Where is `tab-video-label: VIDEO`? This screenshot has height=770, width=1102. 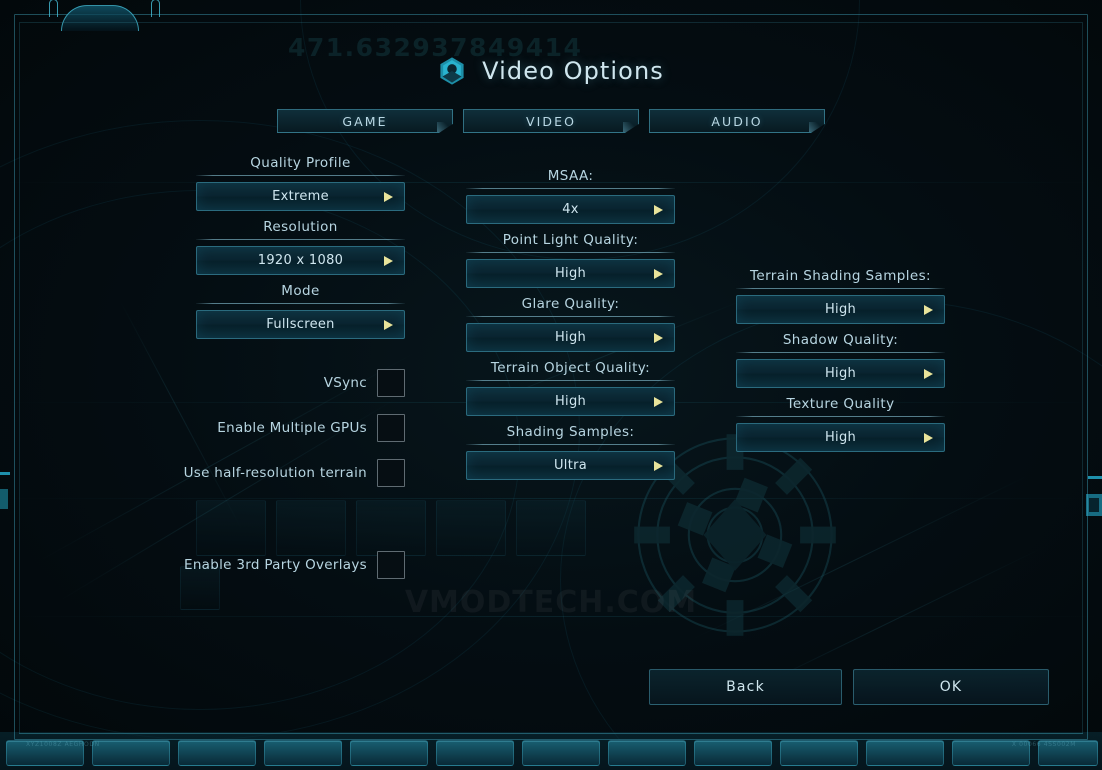
tab-video-label: VIDEO is located at coordinates (551, 121).